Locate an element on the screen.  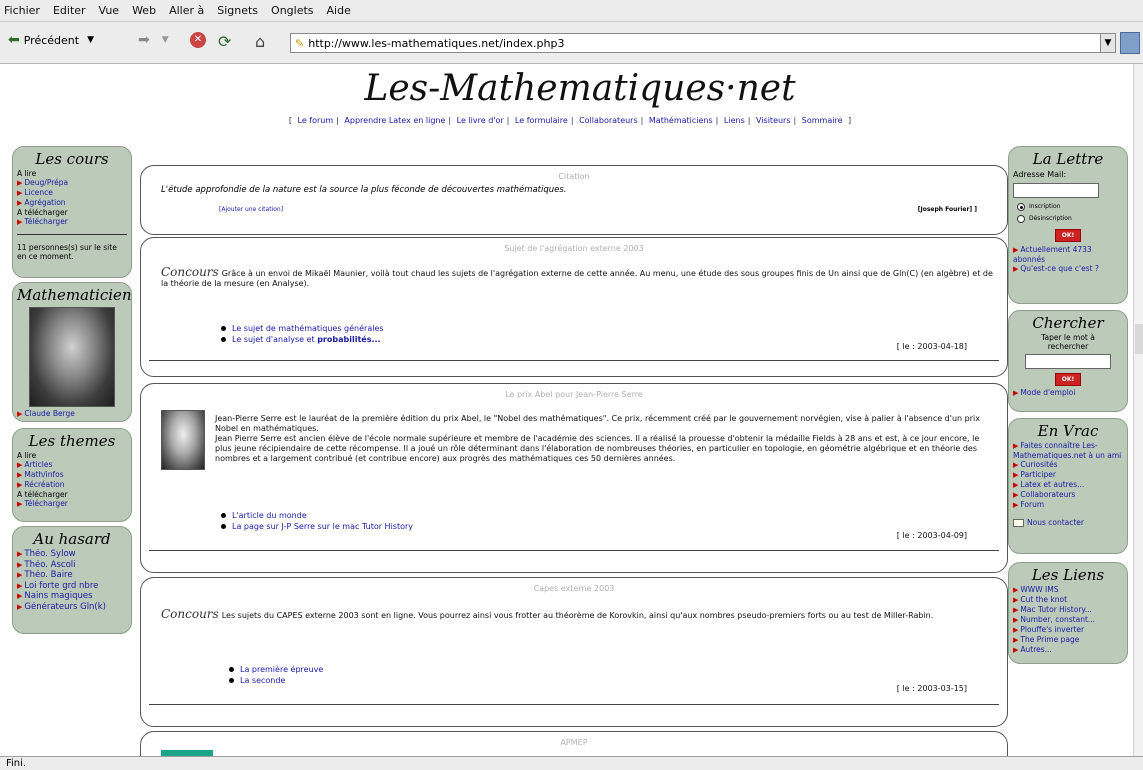
chercher-title: Chercher is located at coordinates (1068, 323).